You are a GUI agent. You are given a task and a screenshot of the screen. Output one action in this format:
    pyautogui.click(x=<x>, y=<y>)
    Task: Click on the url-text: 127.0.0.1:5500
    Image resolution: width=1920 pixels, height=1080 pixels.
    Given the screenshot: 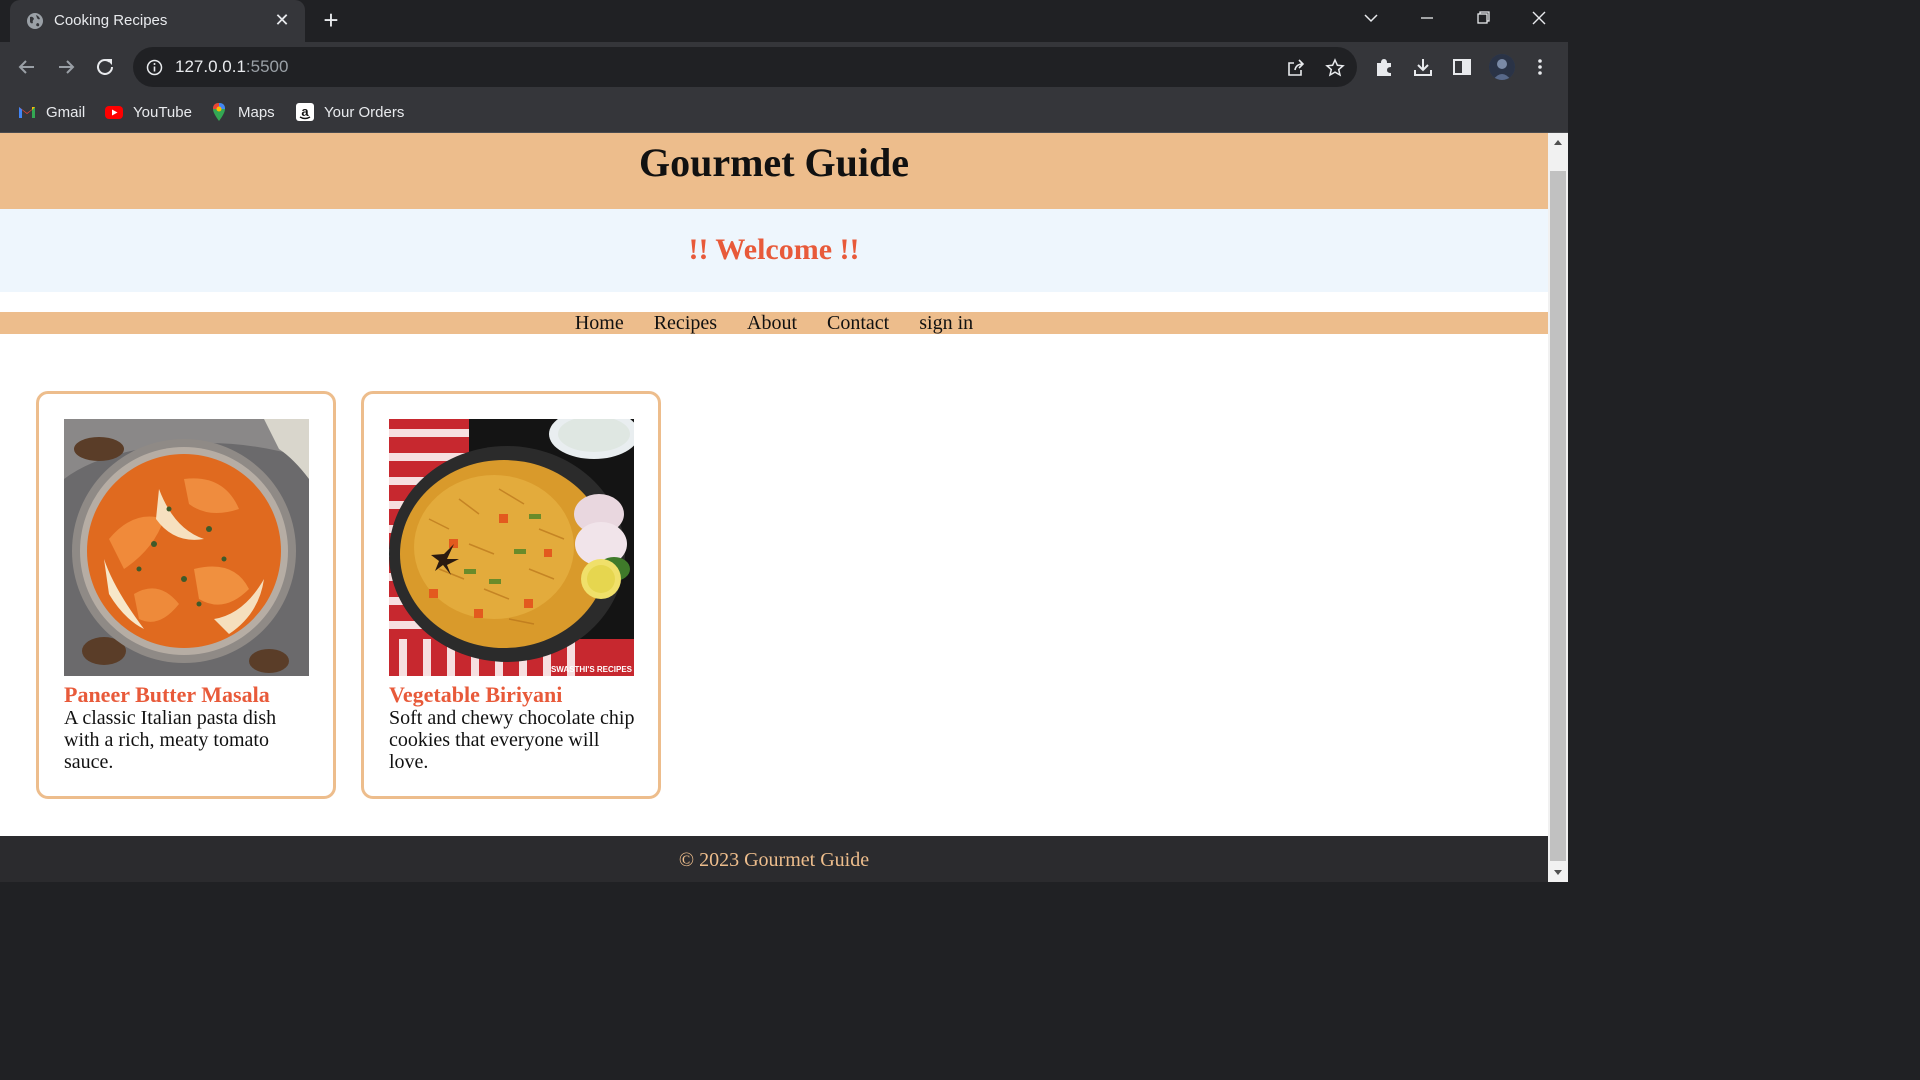 What is the action you would take?
    pyautogui.click(x=231, y=67)
    